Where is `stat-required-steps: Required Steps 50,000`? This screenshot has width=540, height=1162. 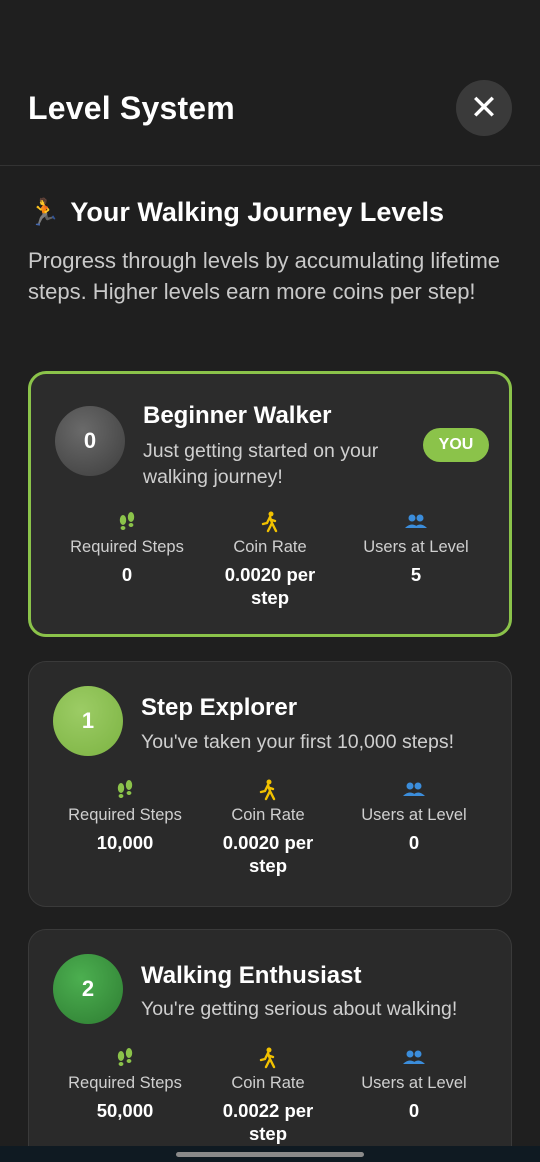
stat-required-steps: Required Steps 50,000 is located at coordinates (125, 1084).